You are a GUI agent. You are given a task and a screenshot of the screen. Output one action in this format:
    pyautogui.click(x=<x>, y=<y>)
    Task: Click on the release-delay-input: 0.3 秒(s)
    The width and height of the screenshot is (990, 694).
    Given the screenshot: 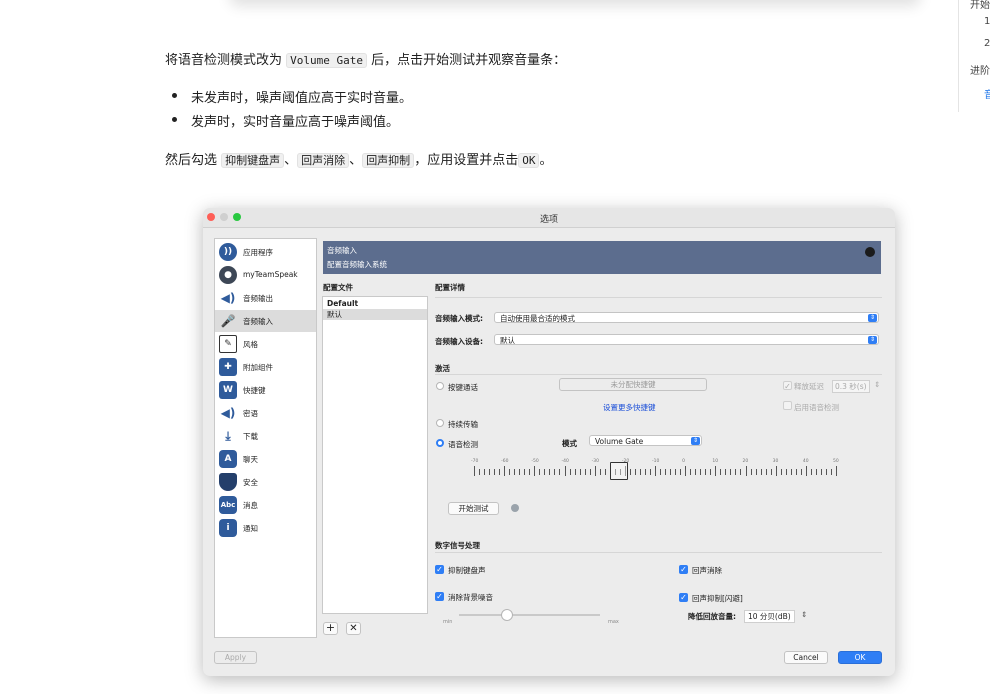 What is the action you would take?
    pyautogui.click(x=851, y=386)
    